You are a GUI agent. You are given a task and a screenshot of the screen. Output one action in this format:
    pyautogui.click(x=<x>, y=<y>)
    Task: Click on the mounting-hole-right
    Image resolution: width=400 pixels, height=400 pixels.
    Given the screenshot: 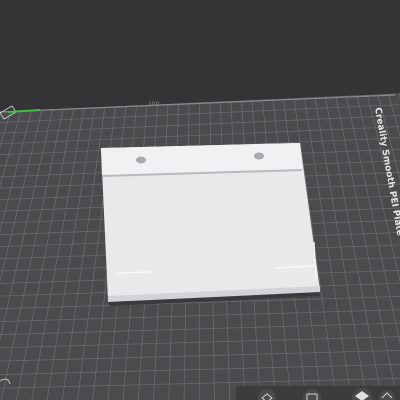 What is the action you would take?
    pyautogui.click(x=259, y=156)
    